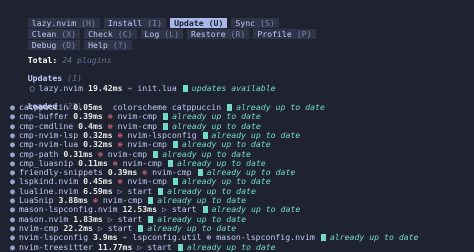 Image resolution: width=474 pixels, height=252 pixels. What do you see at coordinates (208, 34) in the screenshot?
I see `tab-label: Restore` at bounding box center [208, 34].